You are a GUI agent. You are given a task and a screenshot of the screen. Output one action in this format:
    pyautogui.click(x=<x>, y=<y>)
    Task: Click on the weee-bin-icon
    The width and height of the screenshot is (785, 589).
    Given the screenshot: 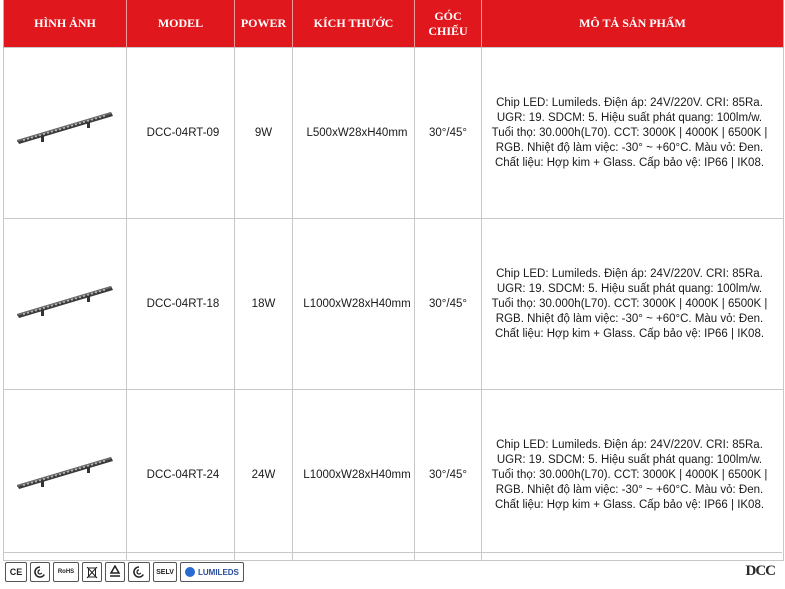 What is the action you would take?
    pyautogui.click(x=92, y=572)
    